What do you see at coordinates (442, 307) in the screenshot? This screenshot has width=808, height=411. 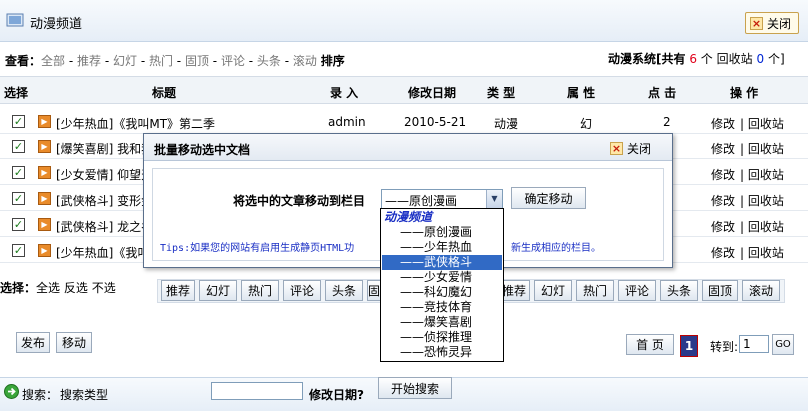 I see `dropdown-option: ——竞技体育` at bounding box center [442, 307].